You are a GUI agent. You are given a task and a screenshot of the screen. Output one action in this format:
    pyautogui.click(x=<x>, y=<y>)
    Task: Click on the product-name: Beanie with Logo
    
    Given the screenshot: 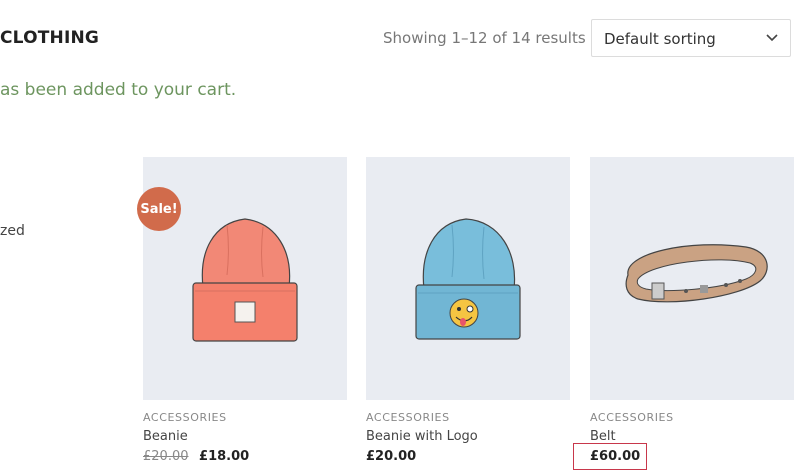 What is the action you would take?
    pyautogui.click(x=468, y=436)
    